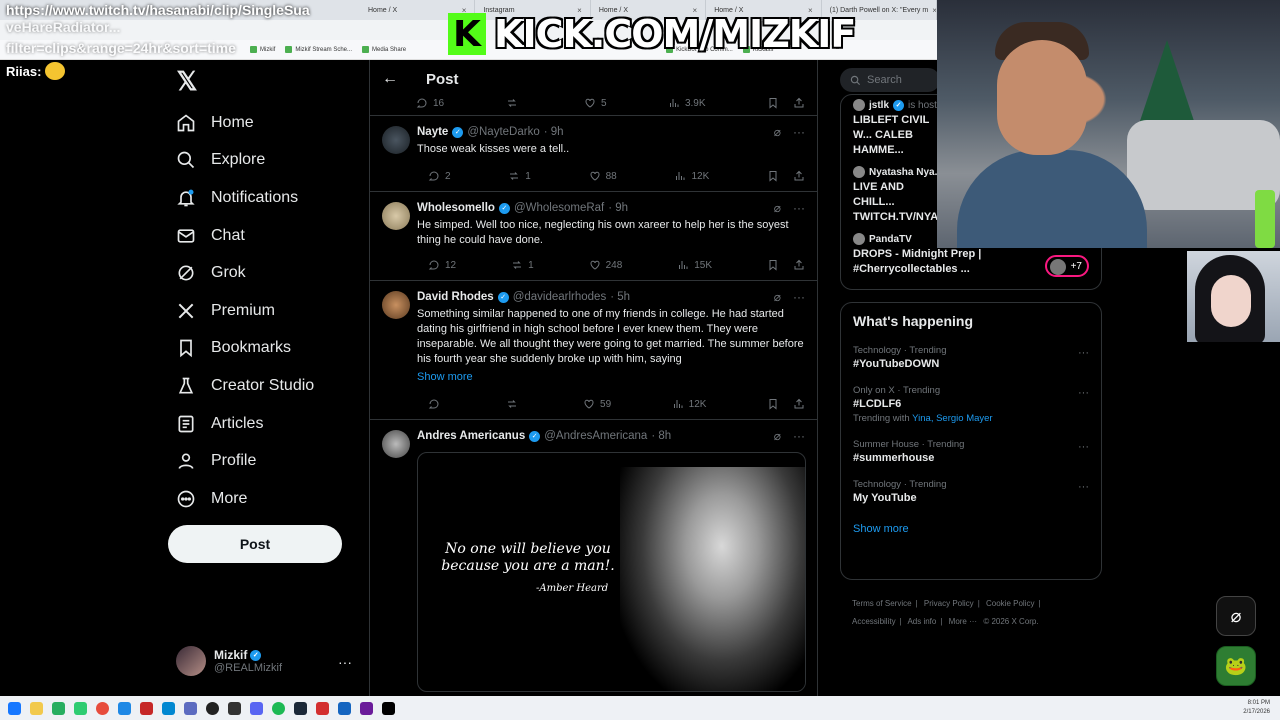 Image resolution: width=1280 pixels, height=720 pixels. Describe the element at coordinates (255, 544) in the screenshot. I see `post-button: Post` at that location.